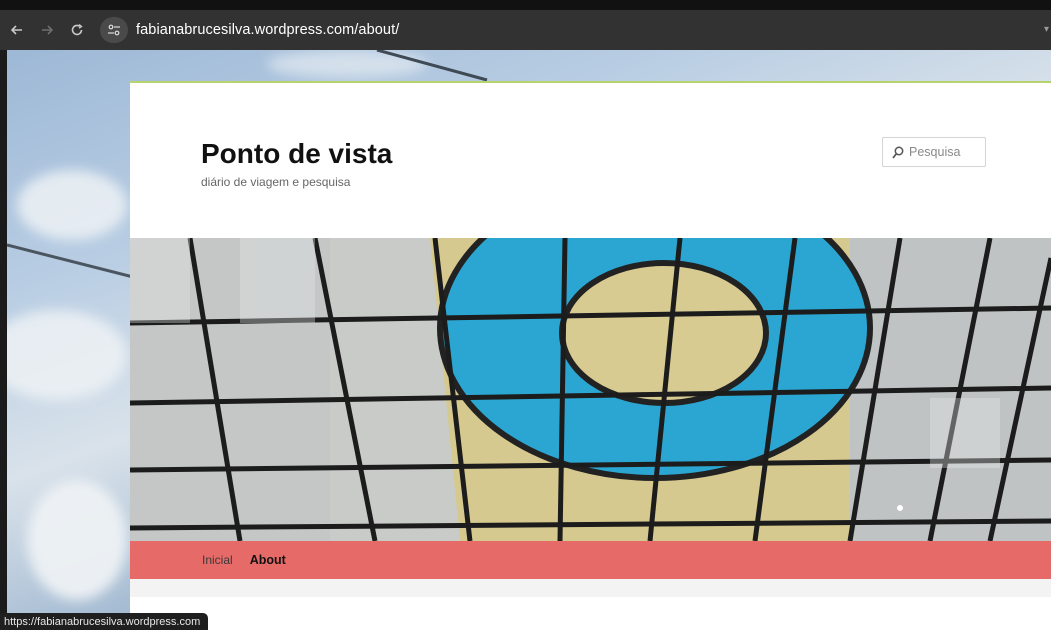 The height and width of the screenshot is (632, 1051). Describe the element at coordinates (1046, 29) in the screenshot. I see `chevron-down-icon: ▾` at that location.